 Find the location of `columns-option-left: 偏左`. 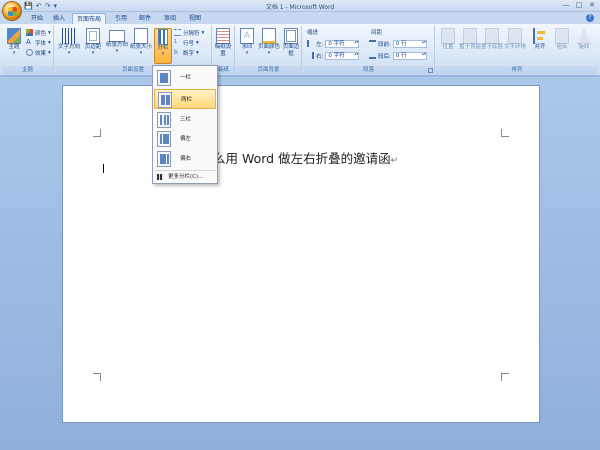

columns-option-left: 偏左 is located at coordinates (185, 139).